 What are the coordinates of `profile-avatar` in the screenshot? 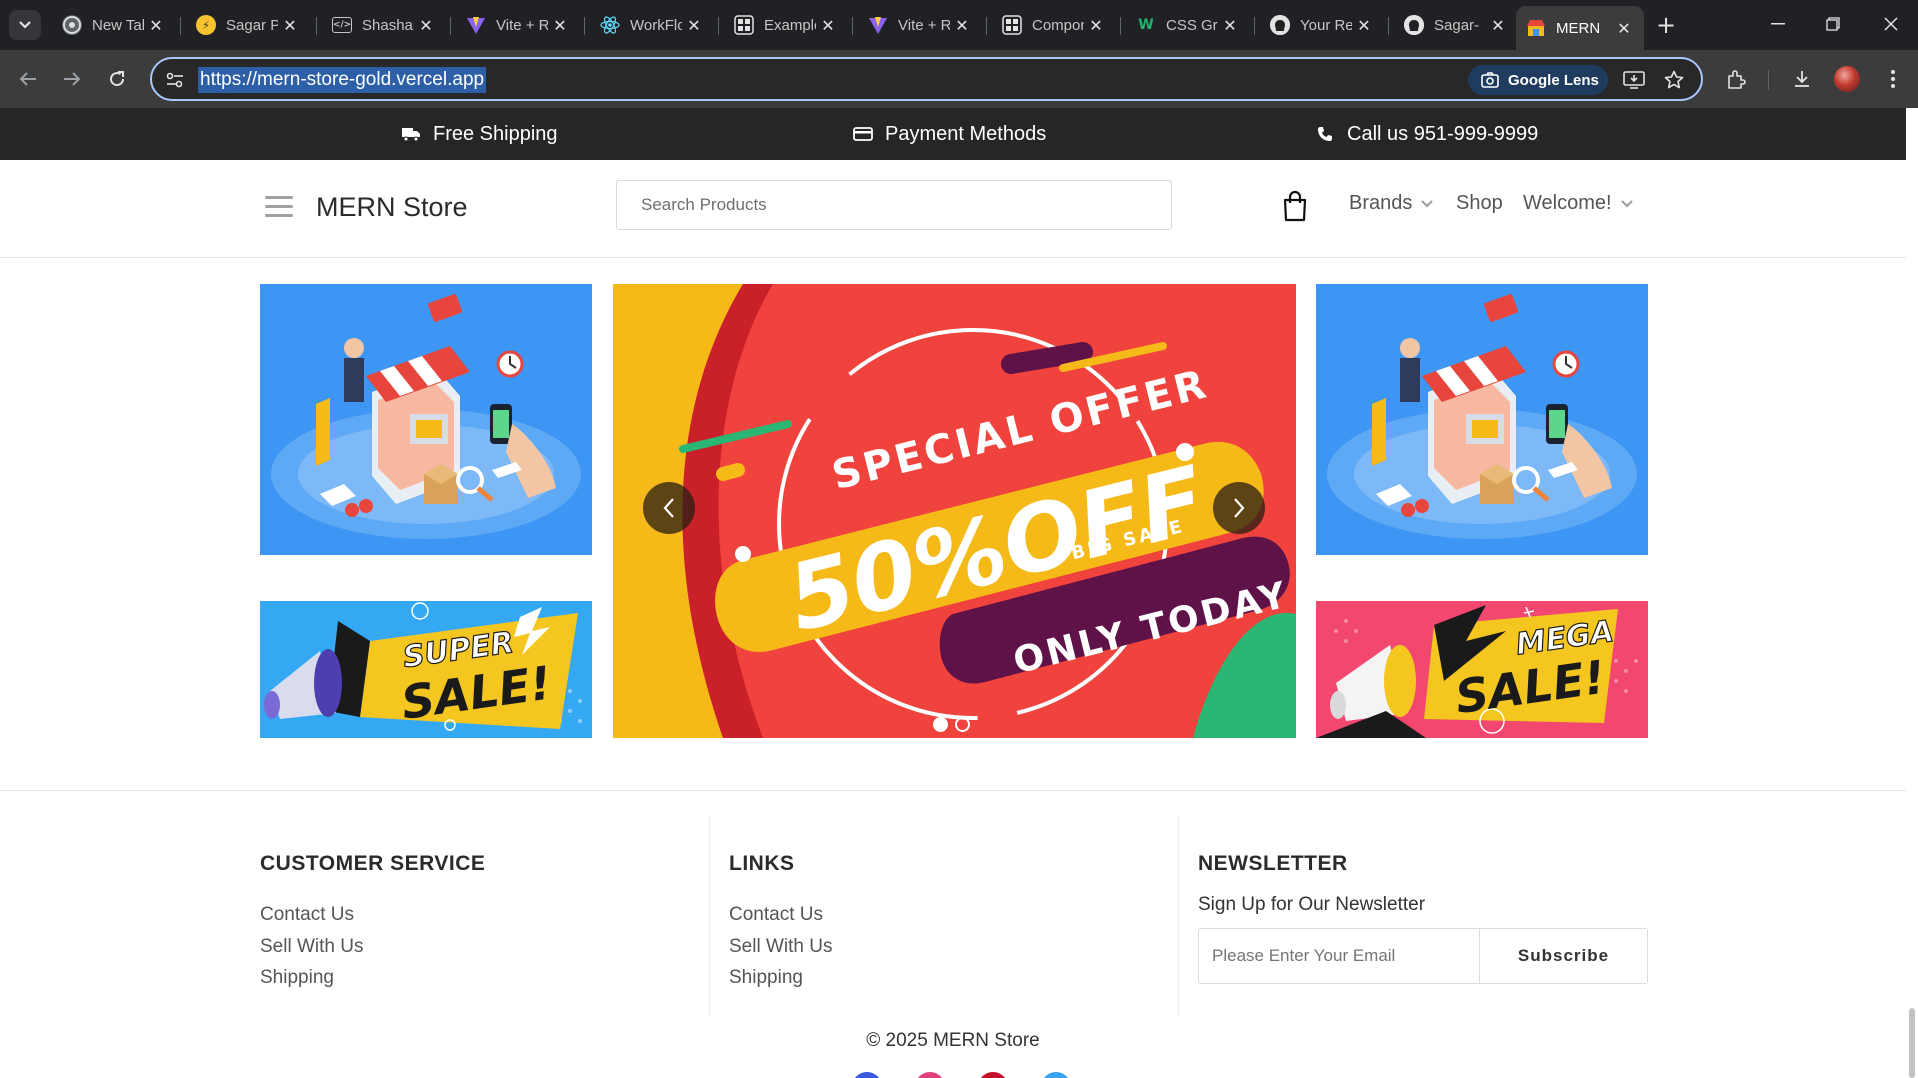 It's located at (1847, 79).